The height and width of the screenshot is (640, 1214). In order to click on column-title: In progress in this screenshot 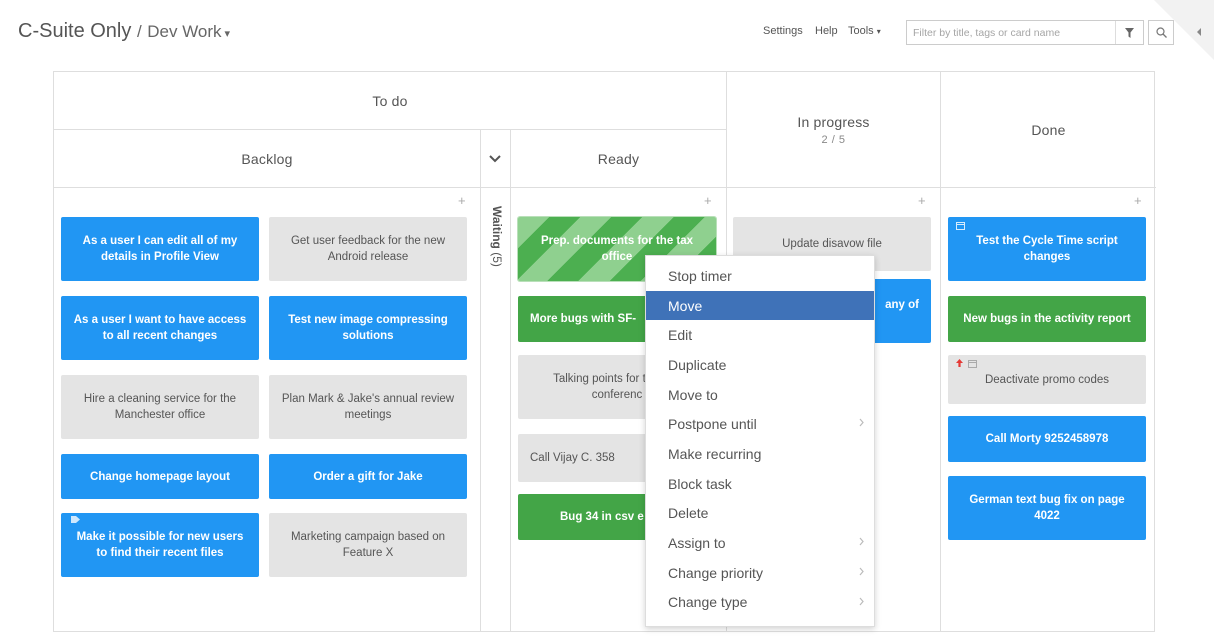, I will do `click(833, 121)`.